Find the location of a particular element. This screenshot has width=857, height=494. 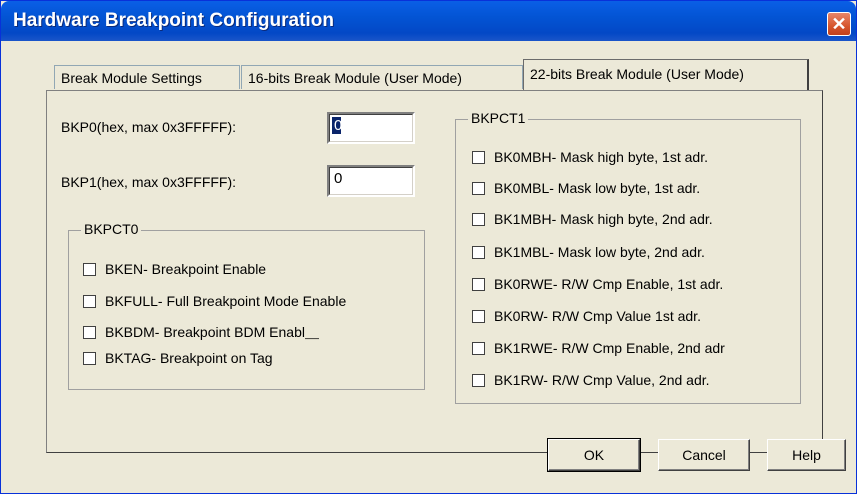

checkbox-label: BKBDM- Breakpoint BDM Enabl⸏ is located at coordinates (212, 331).